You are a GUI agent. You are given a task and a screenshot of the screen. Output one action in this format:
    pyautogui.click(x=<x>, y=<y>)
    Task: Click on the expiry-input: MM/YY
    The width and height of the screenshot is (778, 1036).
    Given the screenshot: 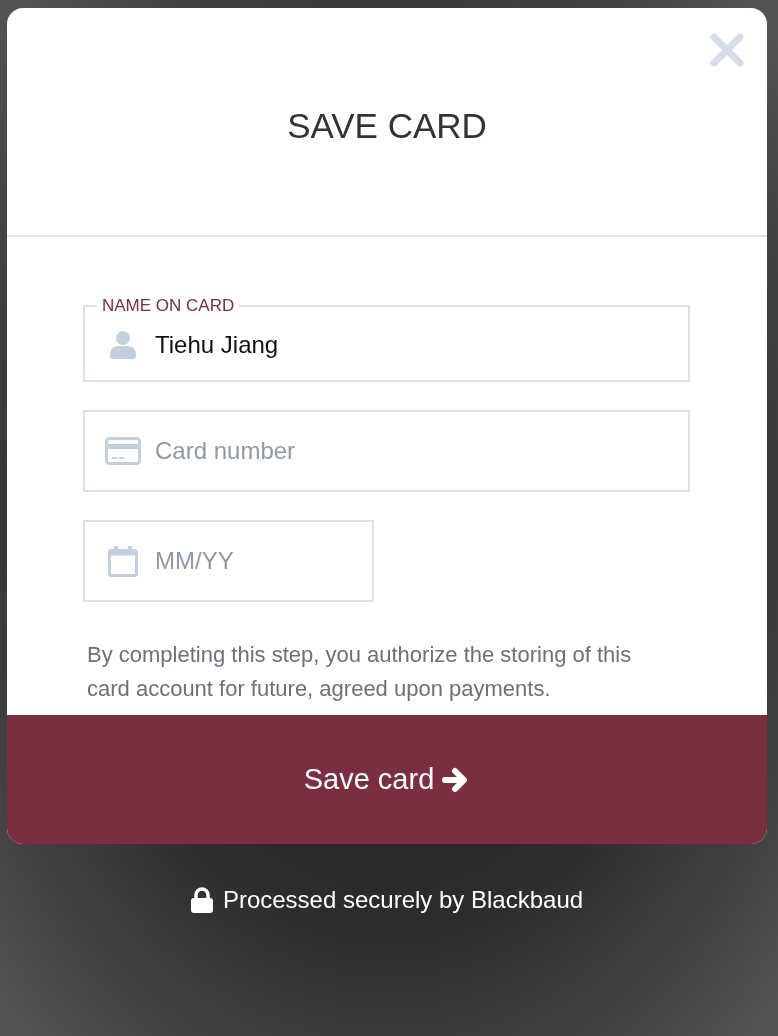 What is the action you would take?
    pyautogui.click(x=254, y=561)
    